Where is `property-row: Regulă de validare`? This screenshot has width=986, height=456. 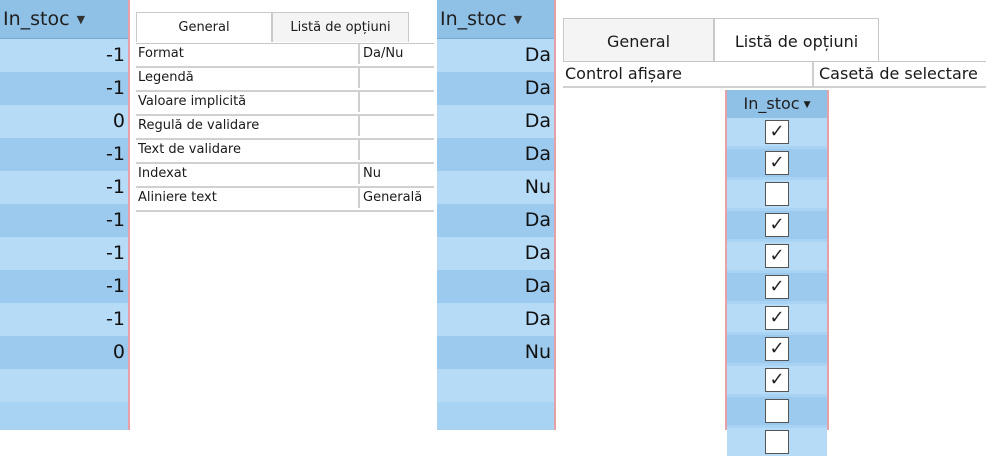
property-row: Regulă de validare is located at coordinates (285, 128).